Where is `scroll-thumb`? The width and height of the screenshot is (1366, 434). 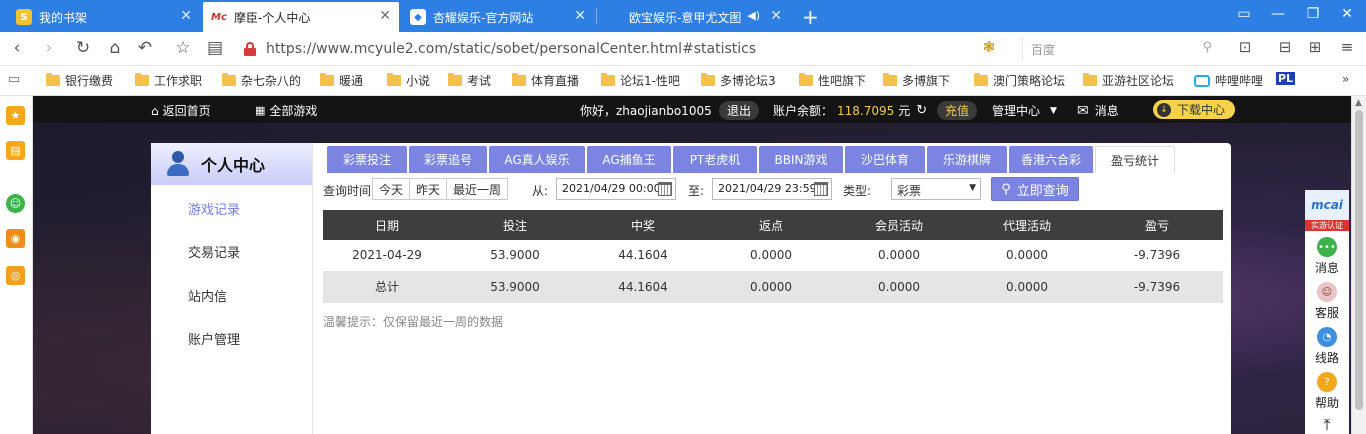
scroll-thumb is located at coordinates (1359, 260).